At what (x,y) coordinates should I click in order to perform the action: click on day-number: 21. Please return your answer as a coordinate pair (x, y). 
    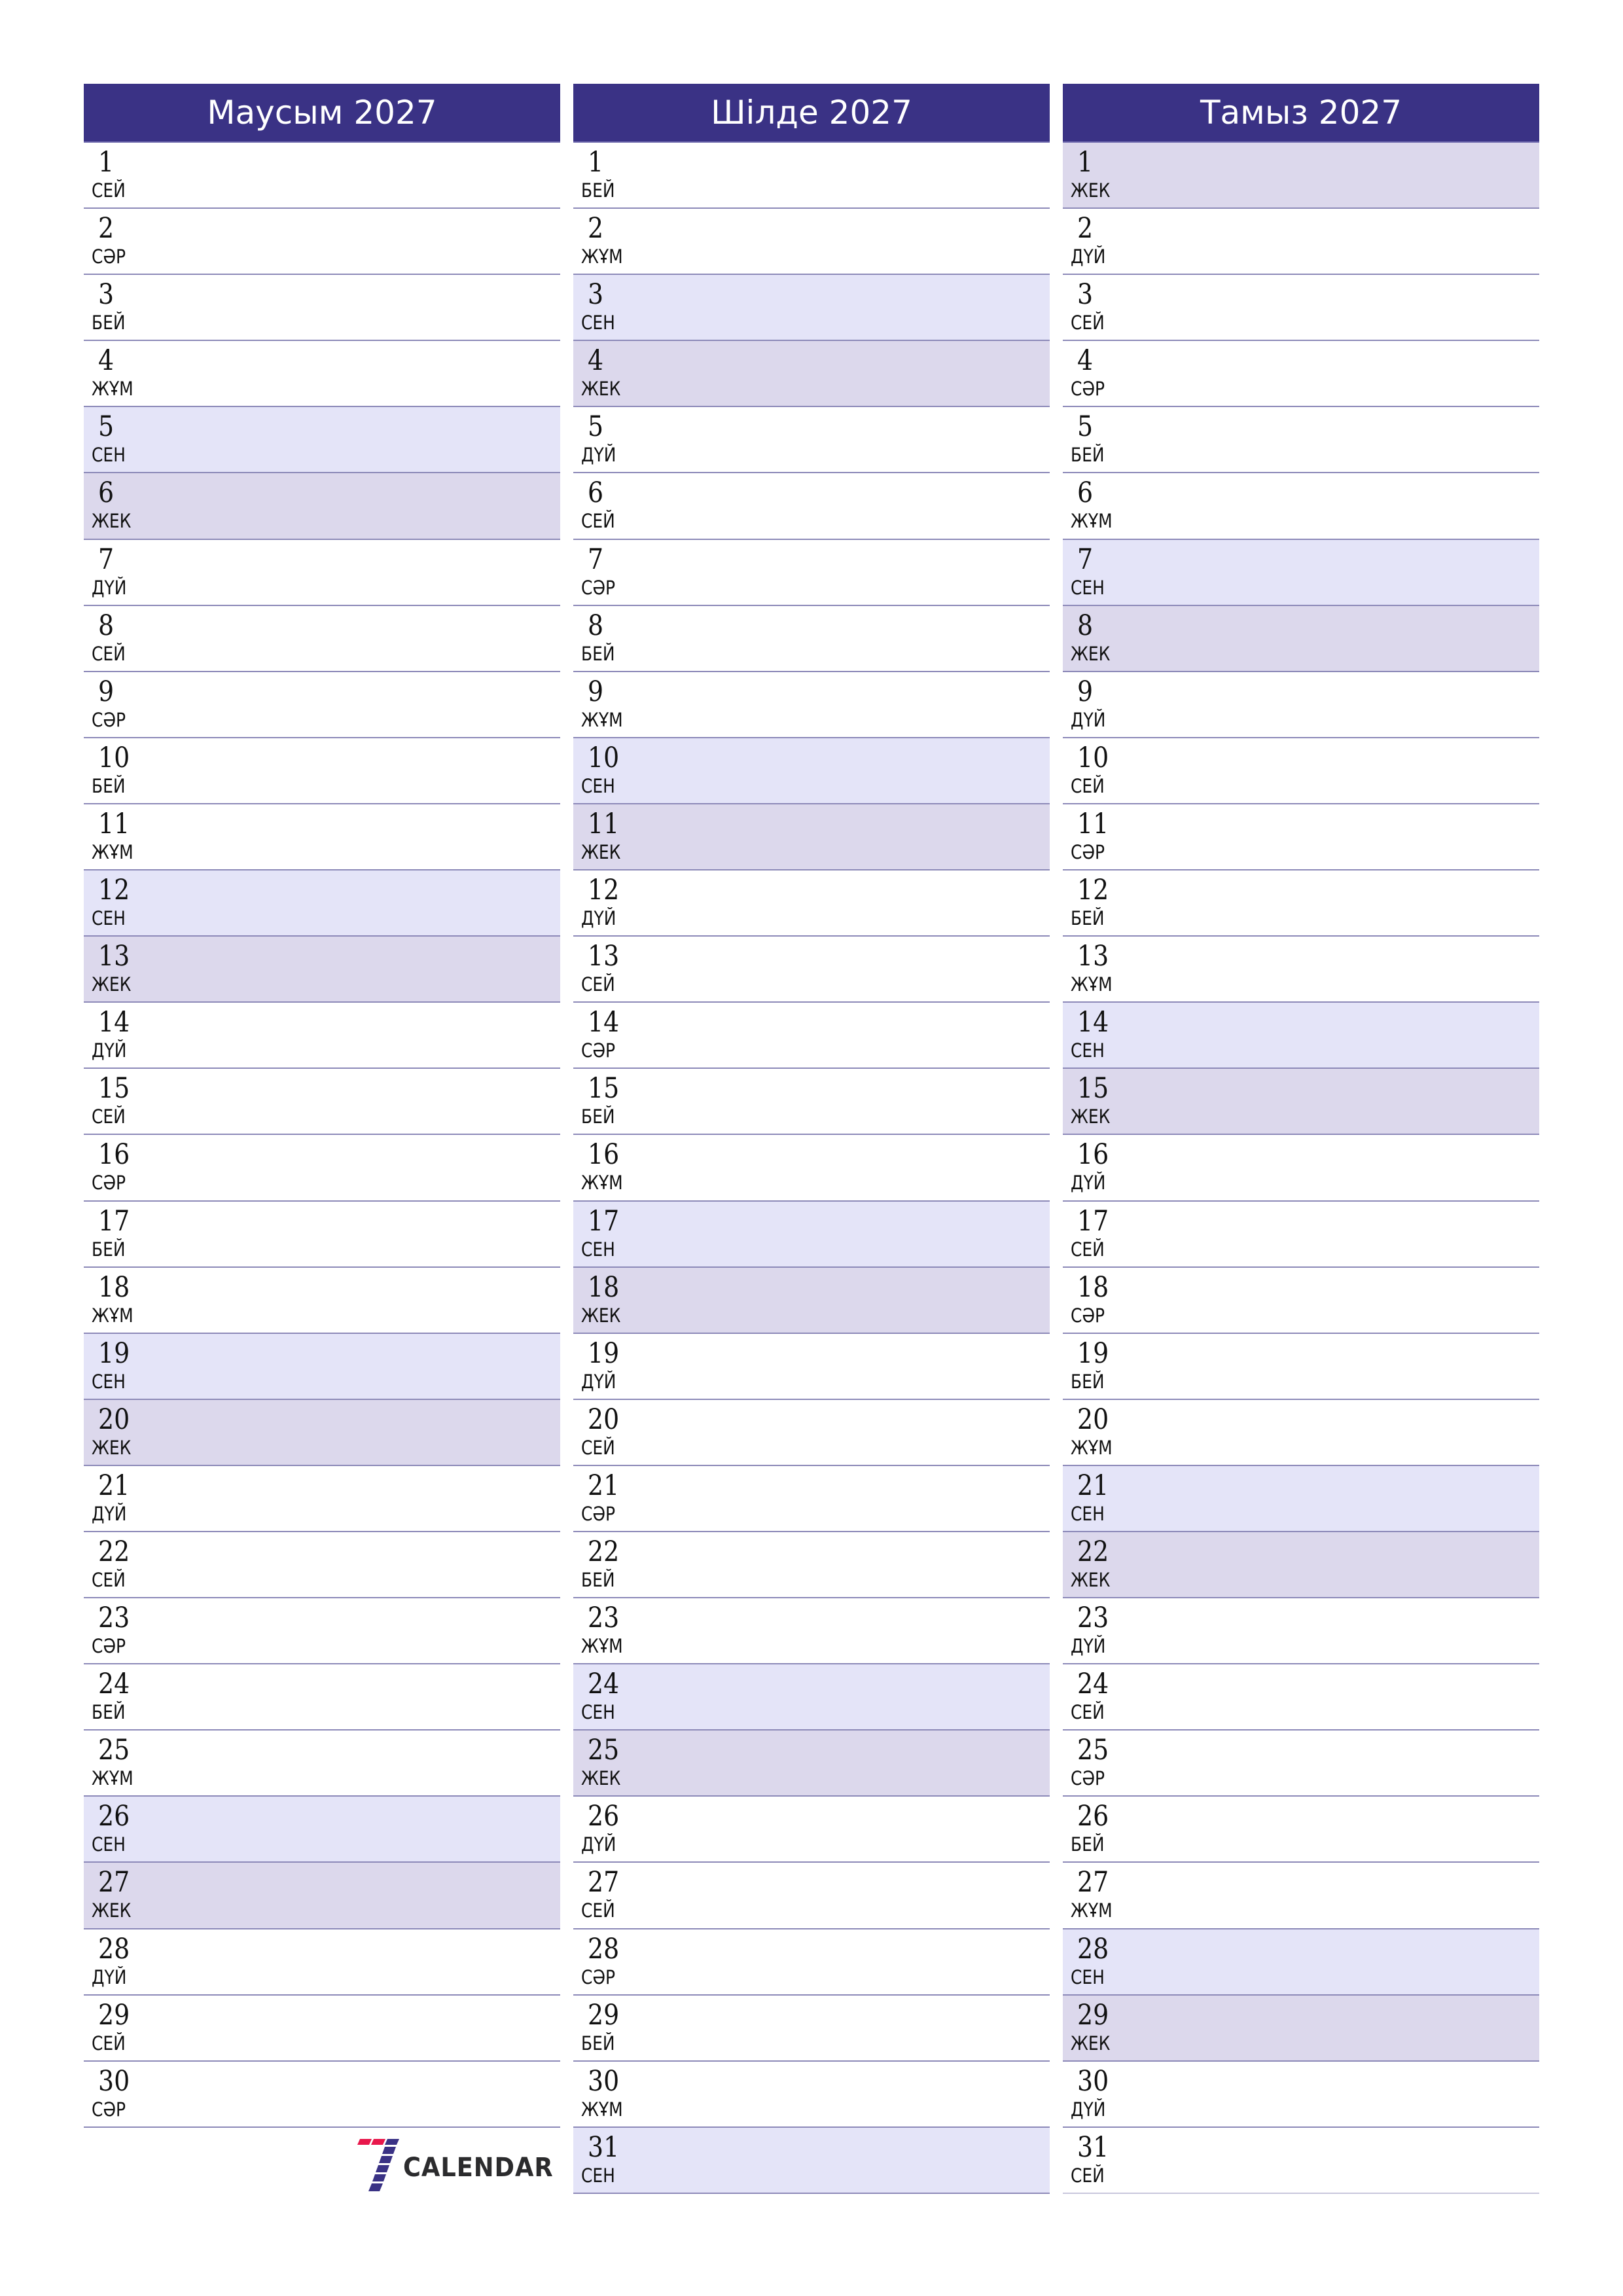
    Looking at the image, I should click on (114, 1485).